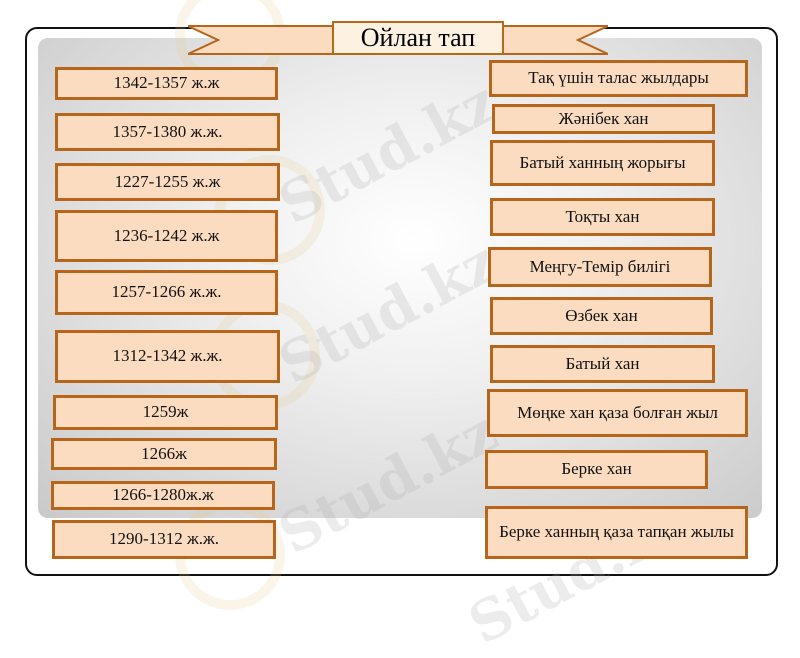  I want to click on date-box: 1342-1357 ж.ж, so click(166, 83).